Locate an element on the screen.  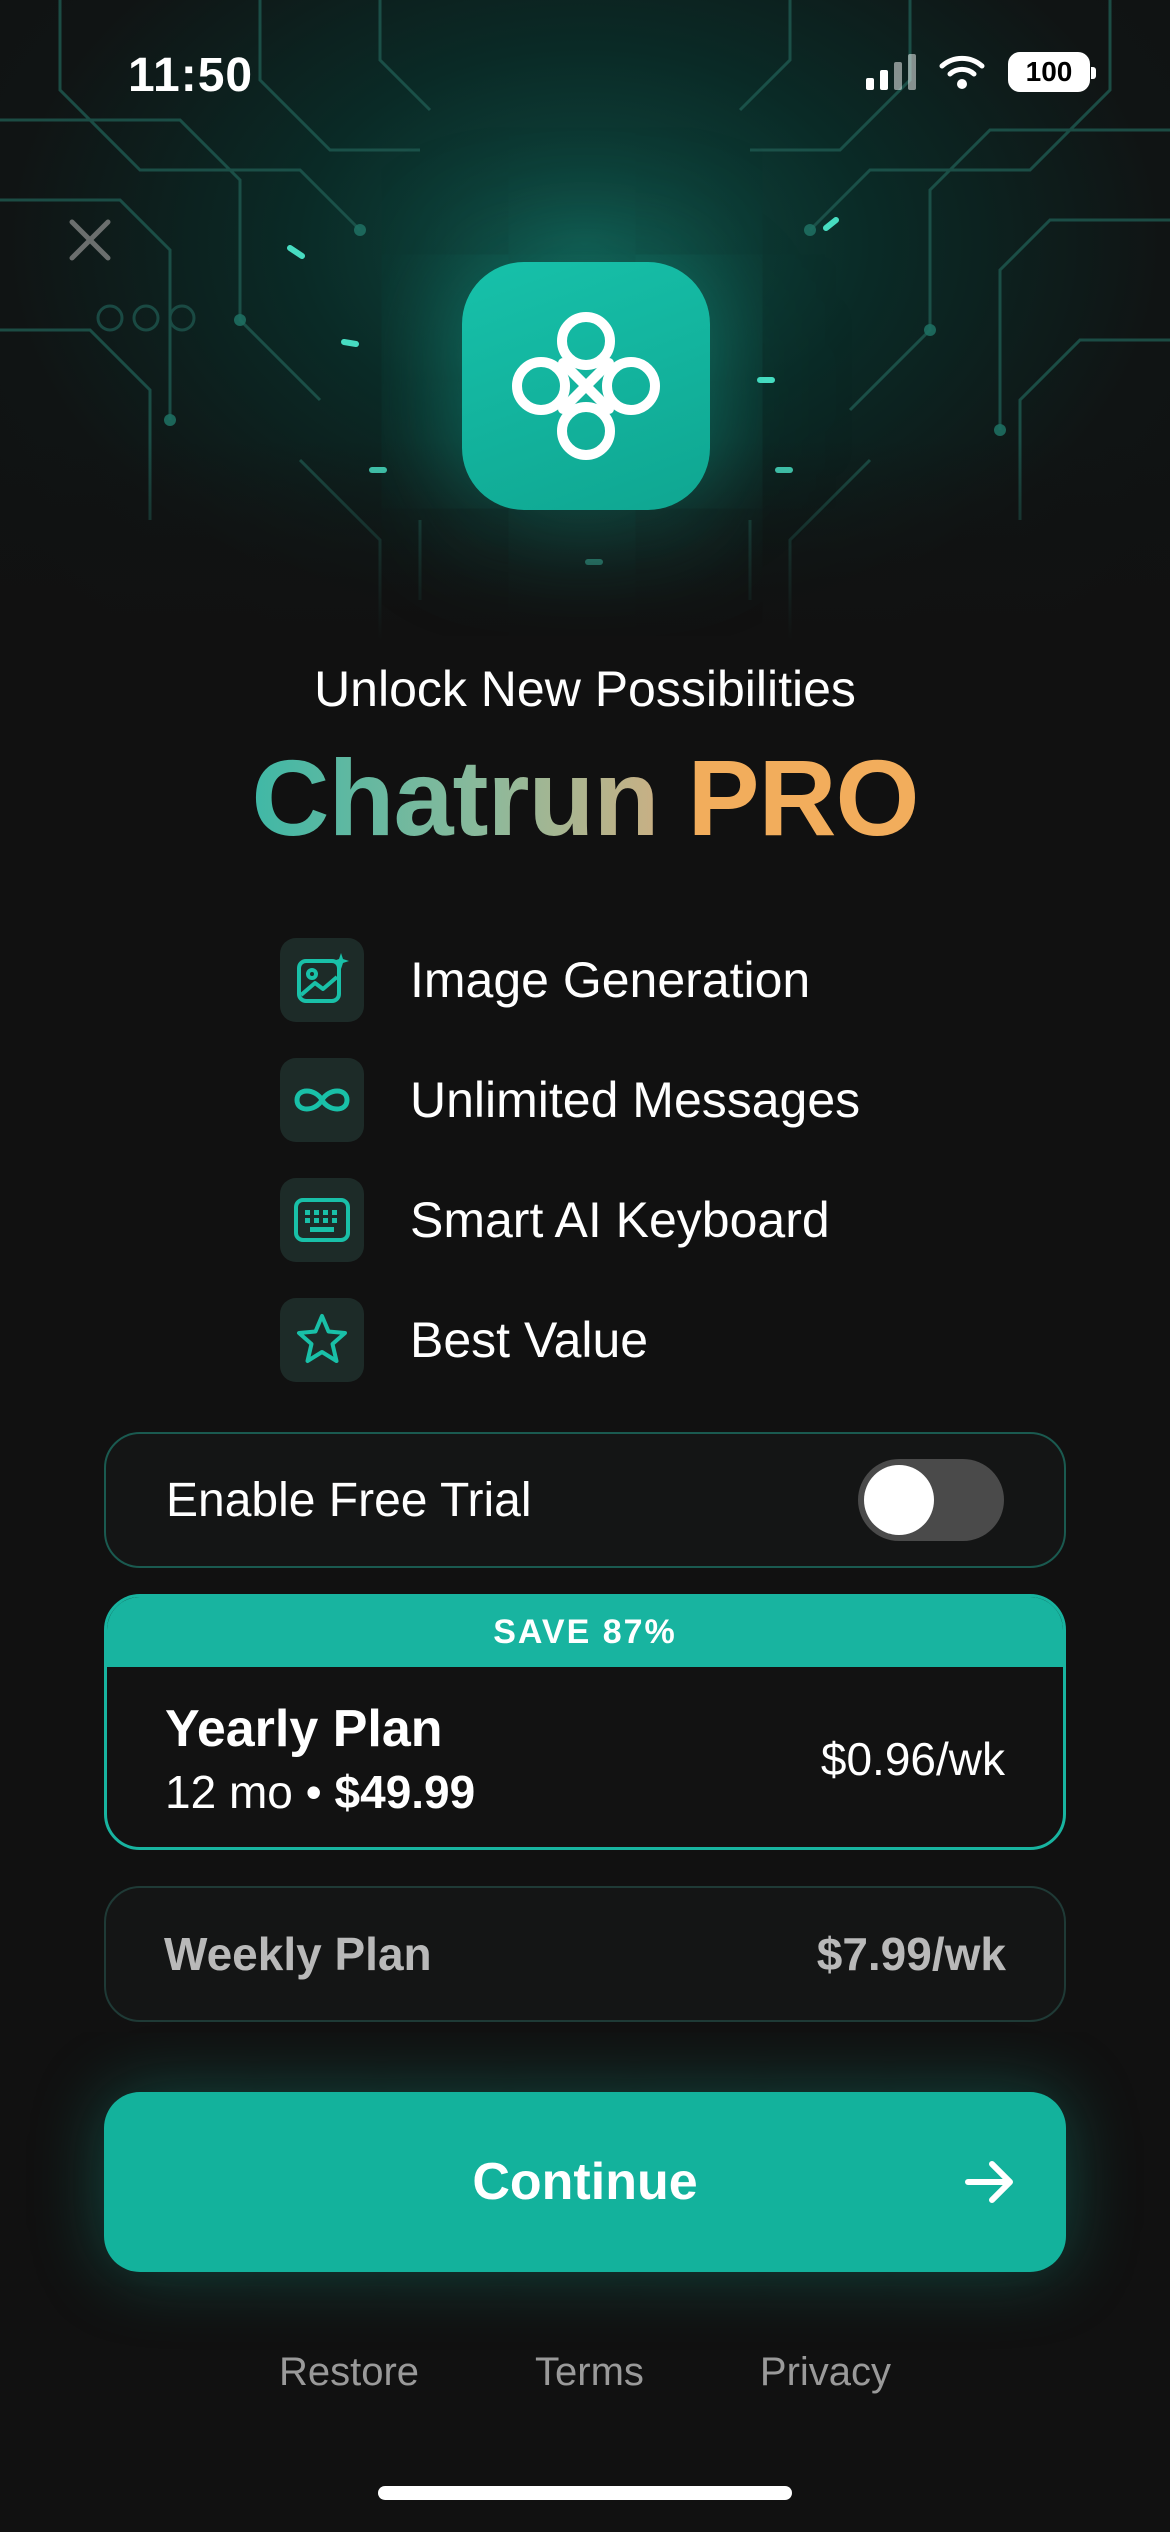
terms-link: Terms is located at coordinates (589, 2372).